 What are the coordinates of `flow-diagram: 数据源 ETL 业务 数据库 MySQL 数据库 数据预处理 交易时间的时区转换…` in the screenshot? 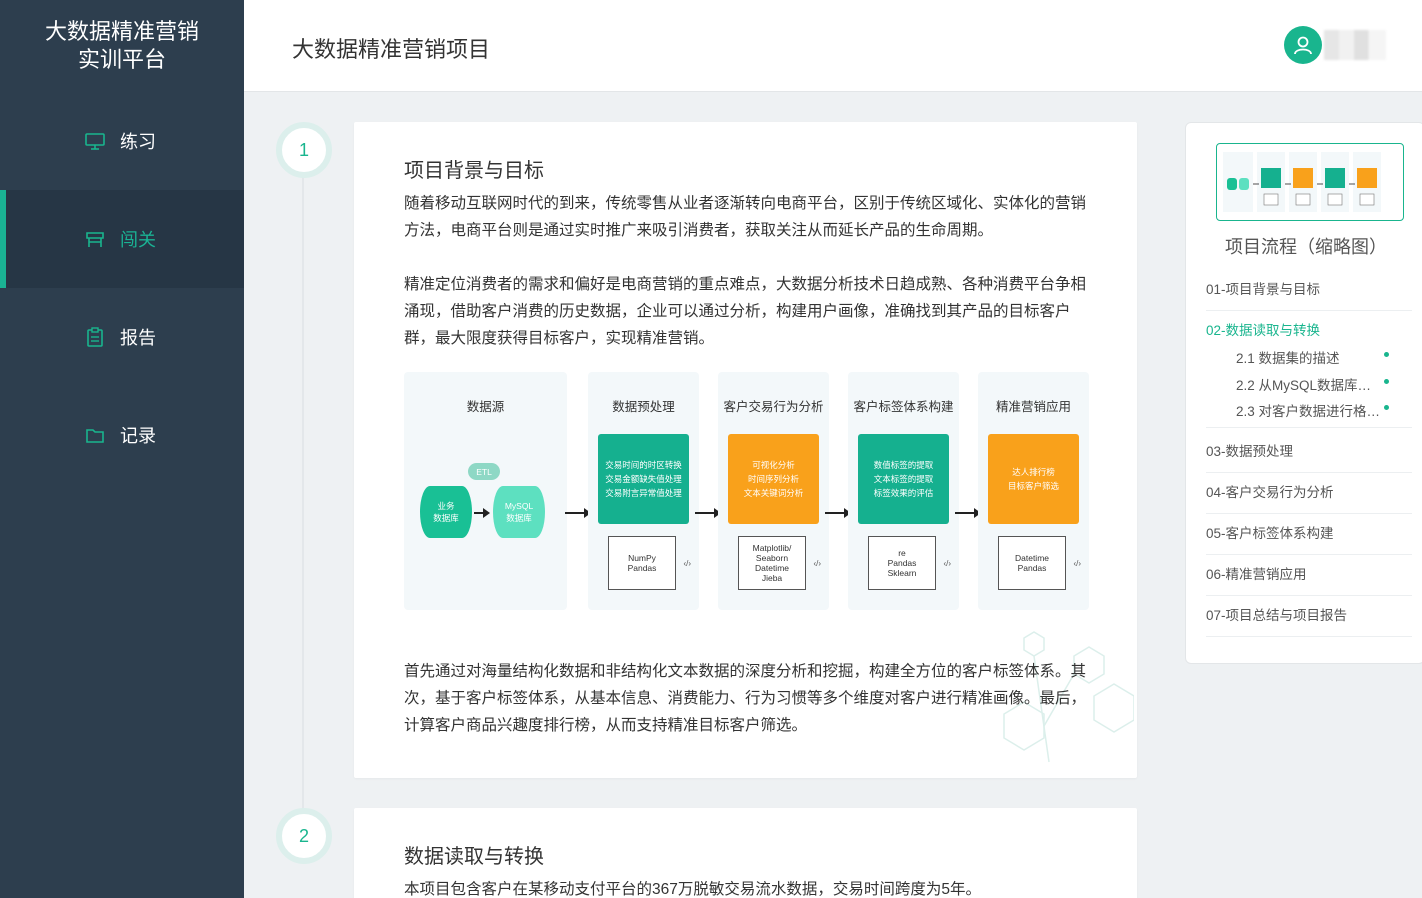 It's located at (746, 491).